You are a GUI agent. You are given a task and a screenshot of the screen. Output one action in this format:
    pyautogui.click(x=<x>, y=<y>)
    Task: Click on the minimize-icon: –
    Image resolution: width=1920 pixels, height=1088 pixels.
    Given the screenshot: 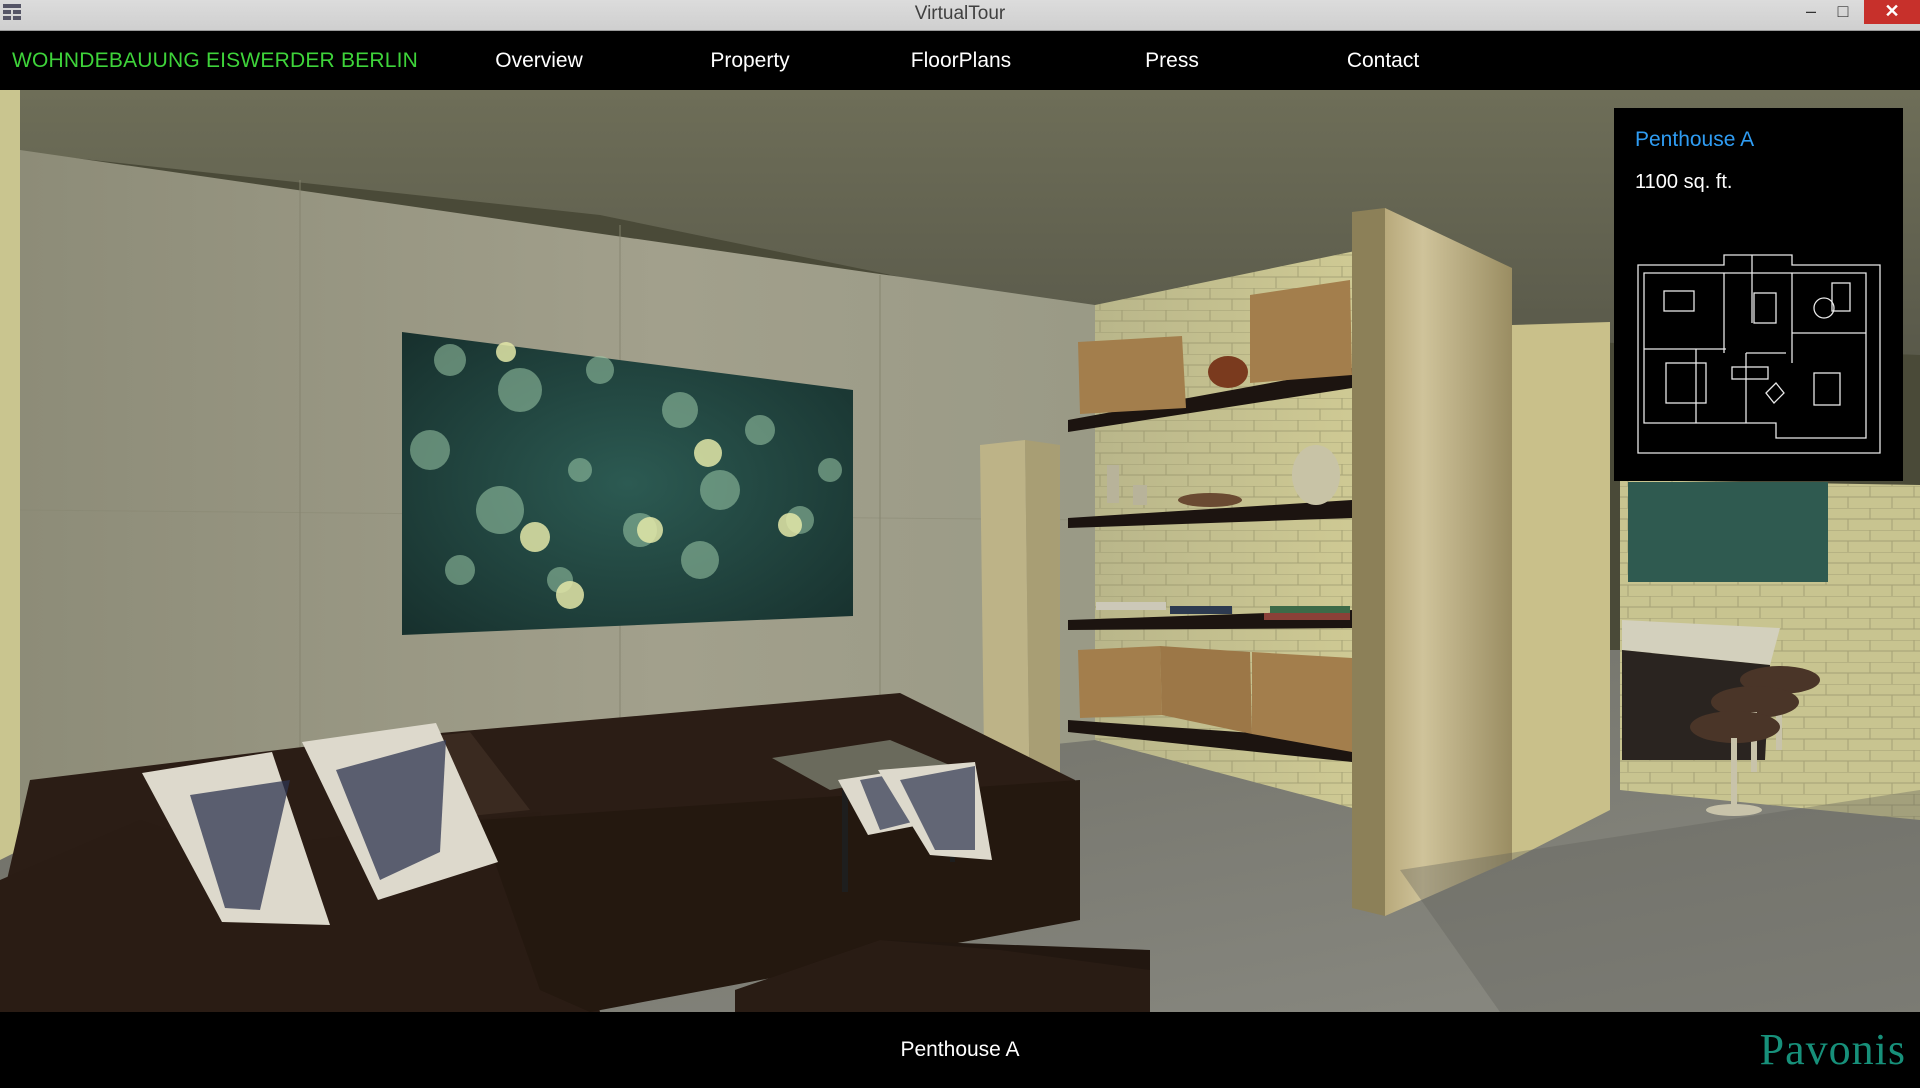 What is the action you would take?
    pyautogui.click(x=1811, y=12)
    